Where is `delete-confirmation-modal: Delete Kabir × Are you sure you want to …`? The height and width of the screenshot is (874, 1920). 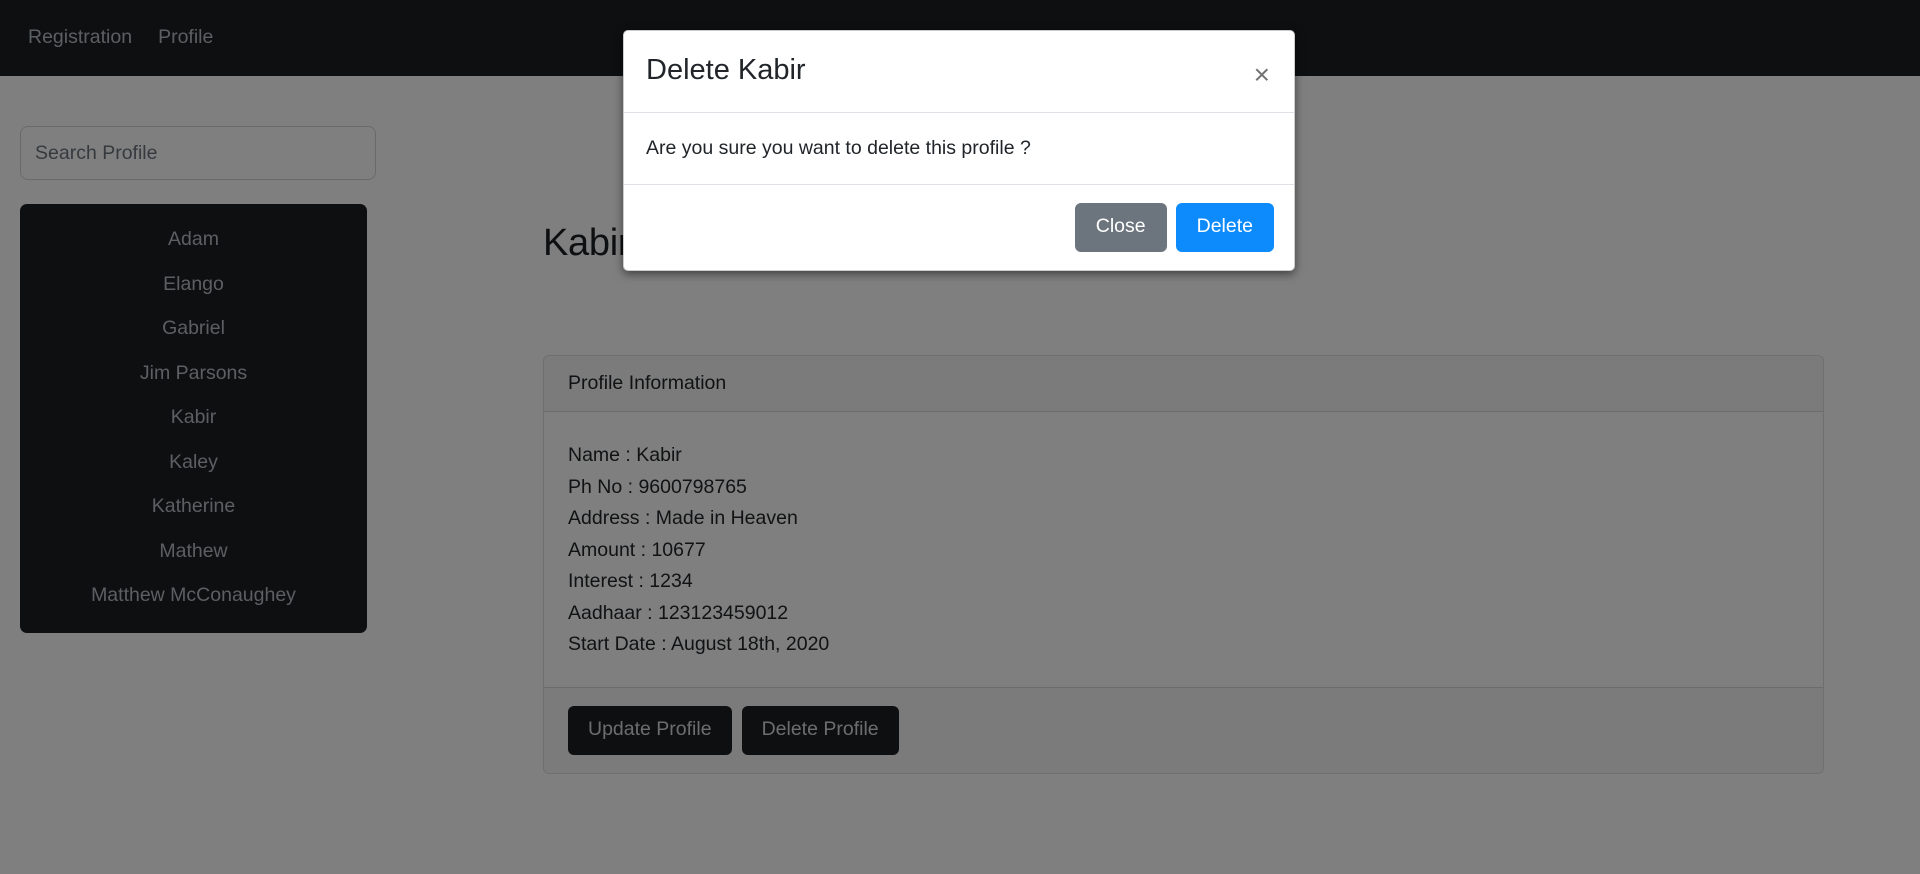 delete-confirmation-modal: Delete Kabir × Are you sure you want to … is located at coordinates (959, 150).